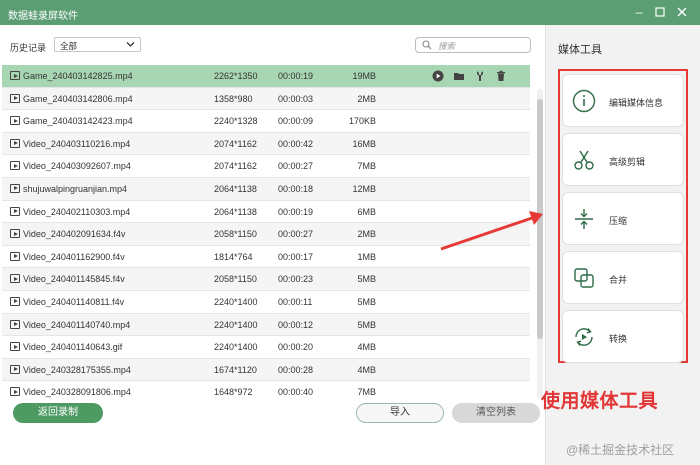 This screenshot has height=465, width=700. I want to click on media-tool-scissors: 高级剪辑, so click(623, 159).